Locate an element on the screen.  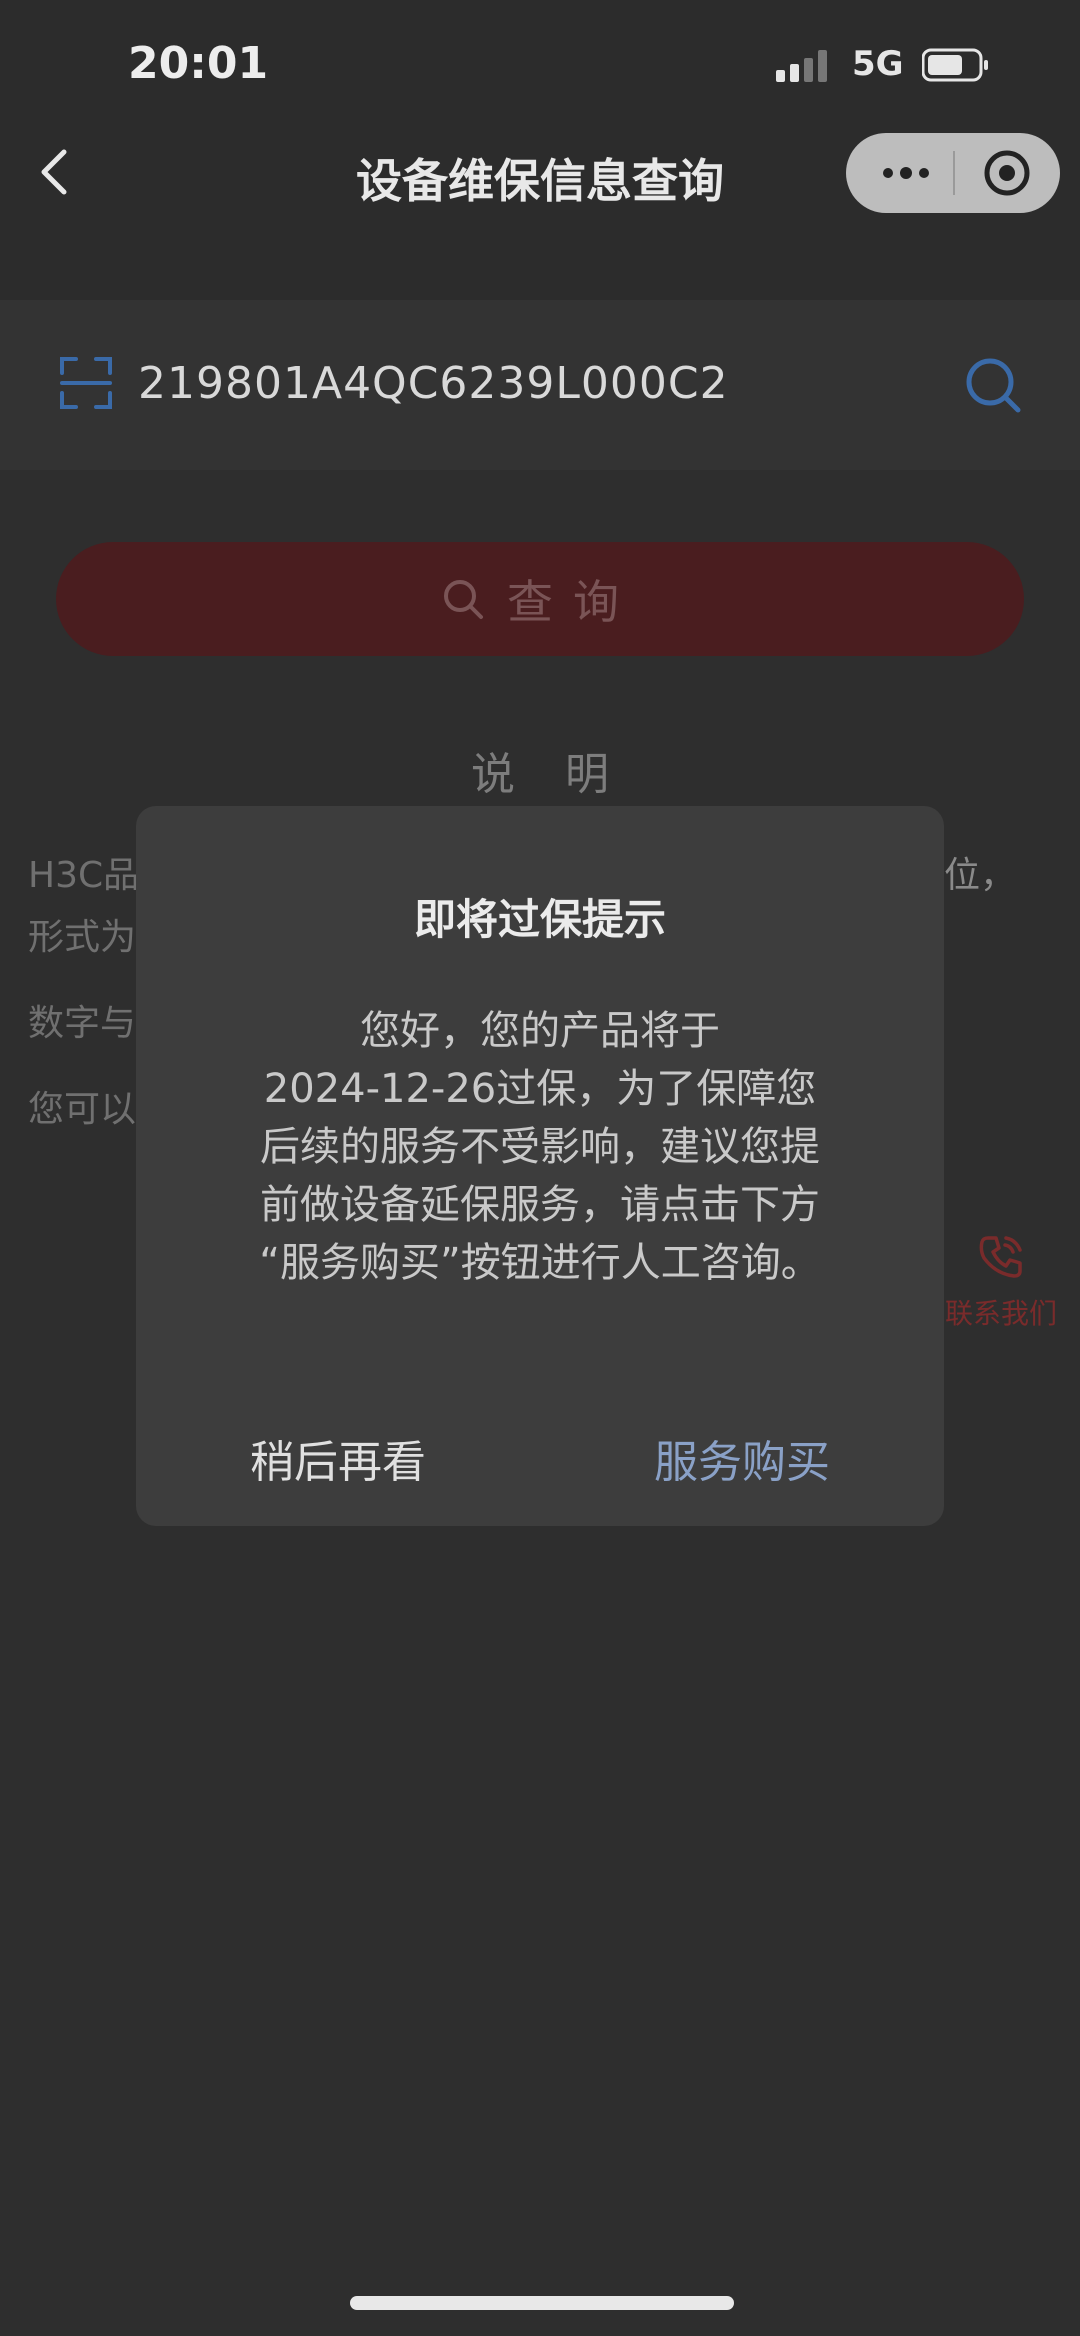
more-icon is located at coordinates (906, 173).